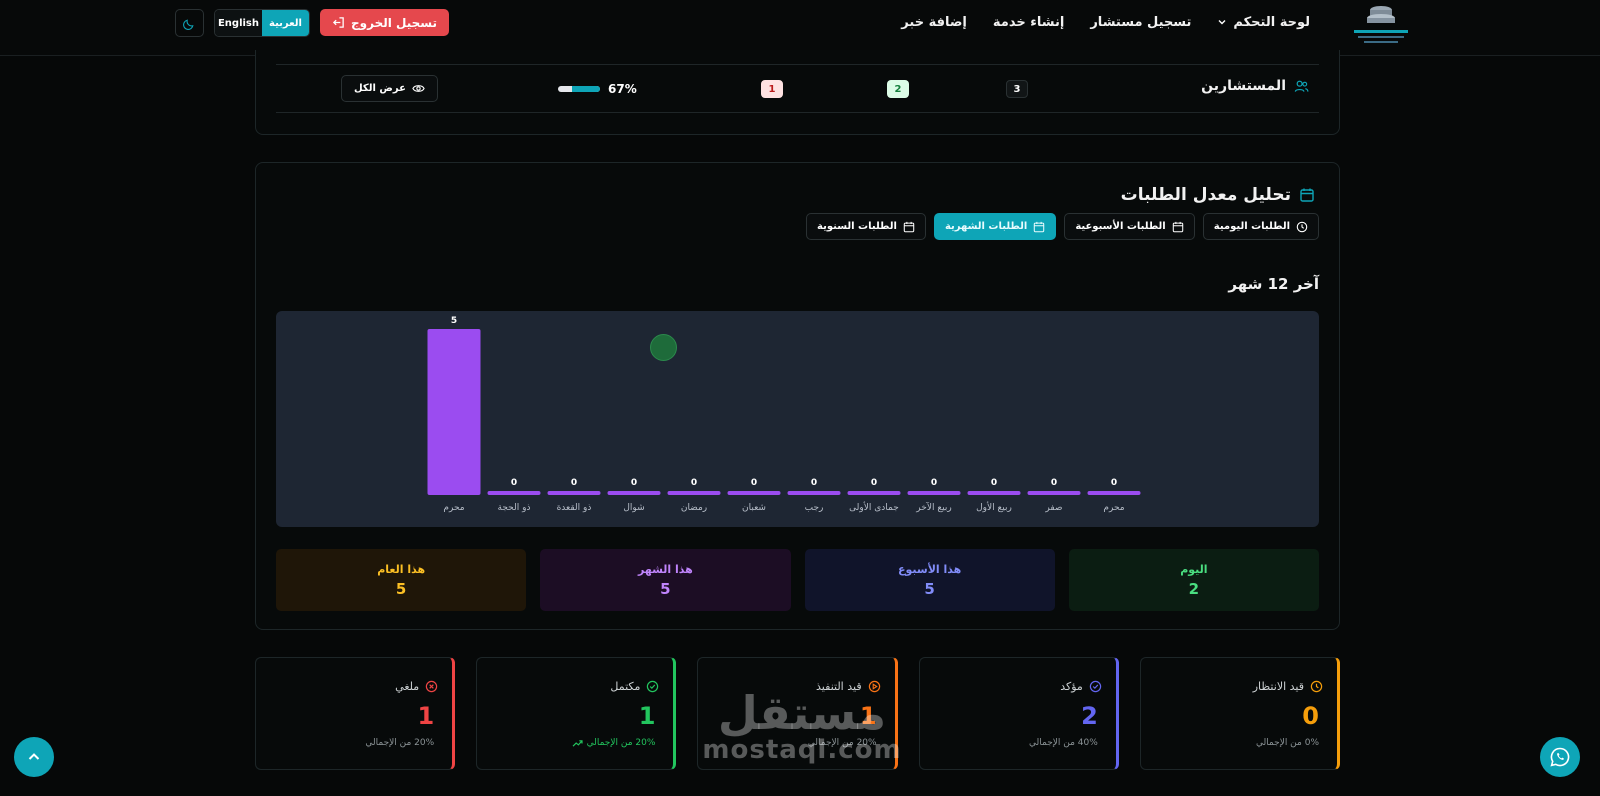 Image resolution: width=1600 pixels, height=796 pixels. What do you see at coordinates (1071, 686) in the screenshot?
I see `status-label: مؤكد` at bounding box center [1071, 686].